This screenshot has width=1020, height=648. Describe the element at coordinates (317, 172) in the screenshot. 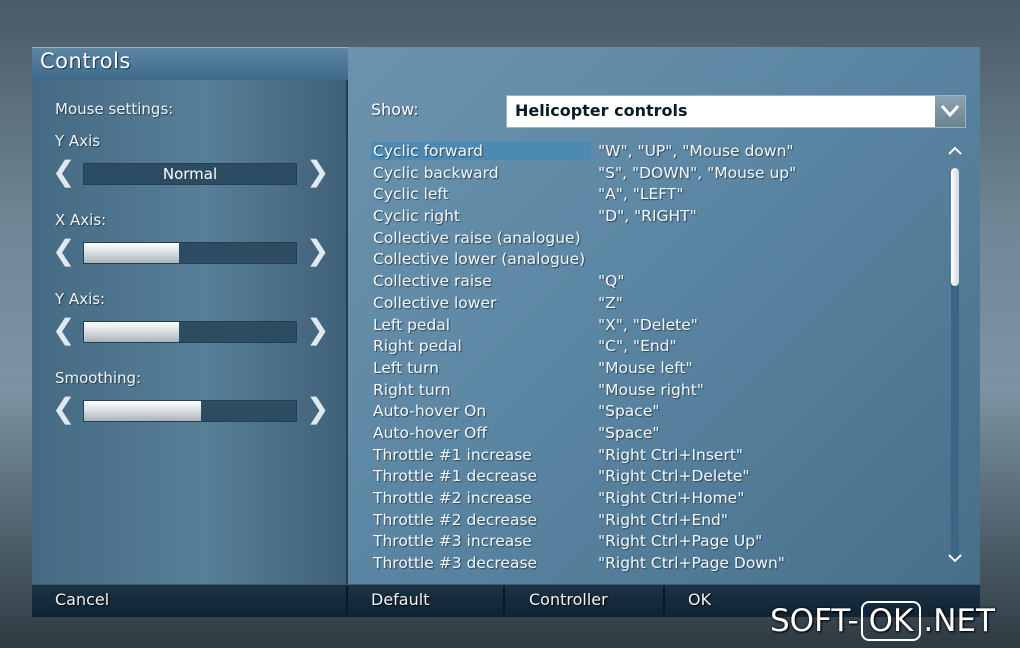

I see `y-axis-invert-right-arrow: ❯` at that location.